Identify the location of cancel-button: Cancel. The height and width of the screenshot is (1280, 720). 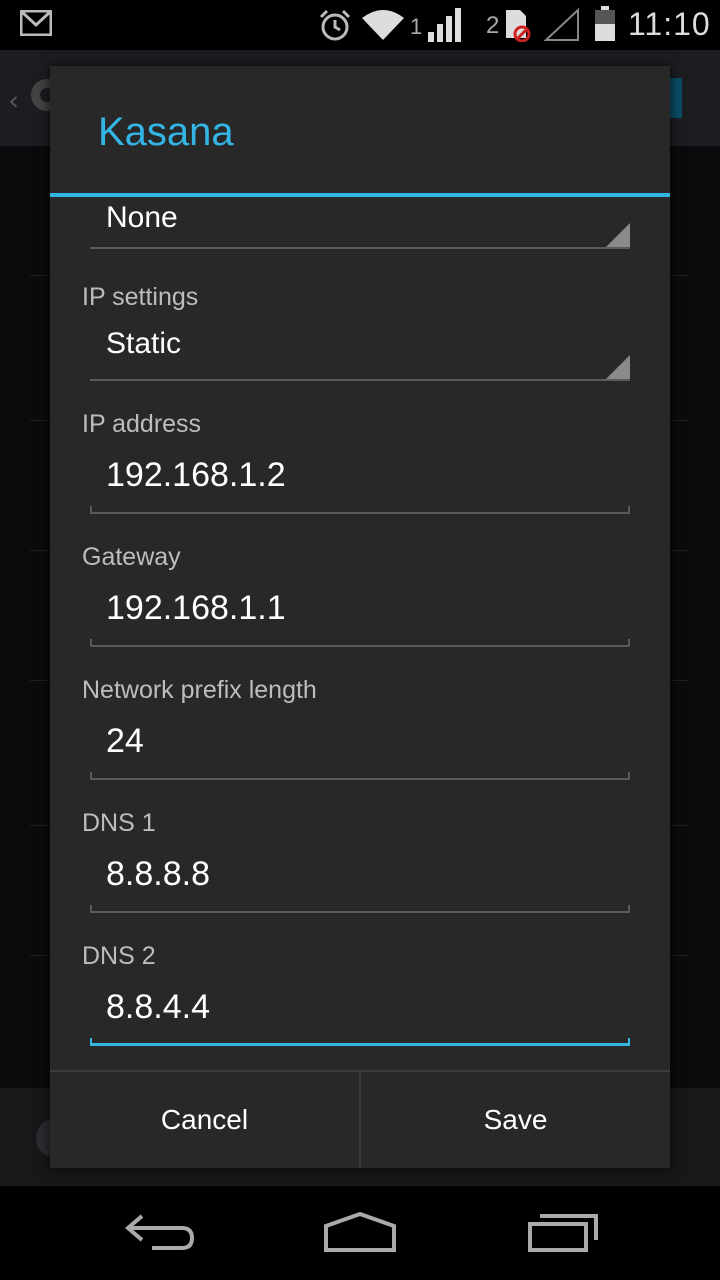
(204, 1120).